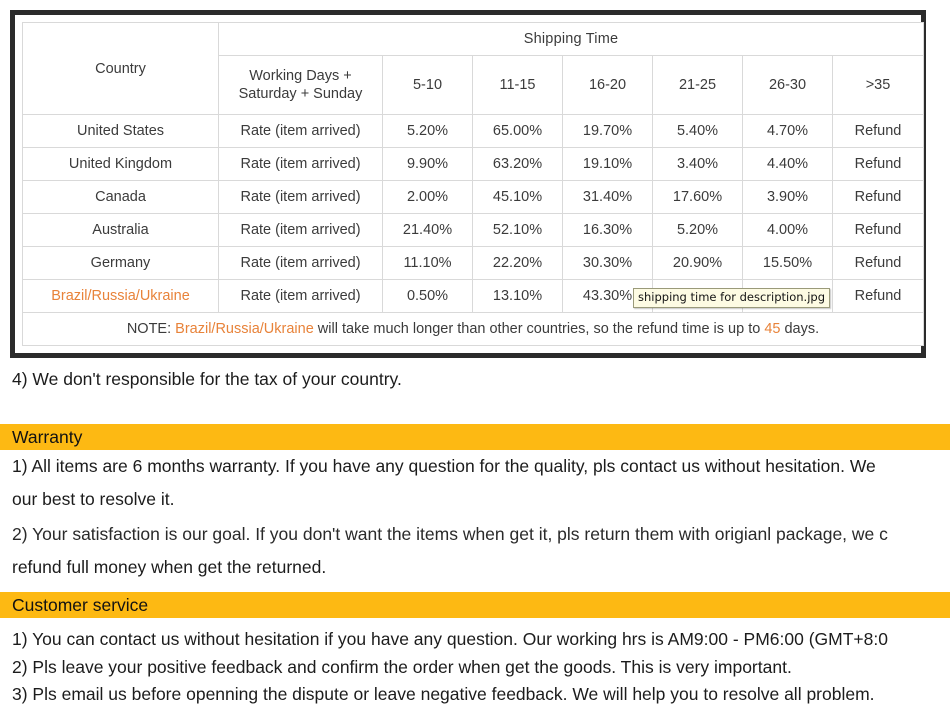 Image resolution: width=950 pixels, height=706 pixels. I want to click on cell-value: 19.70%, so click(607, 131).